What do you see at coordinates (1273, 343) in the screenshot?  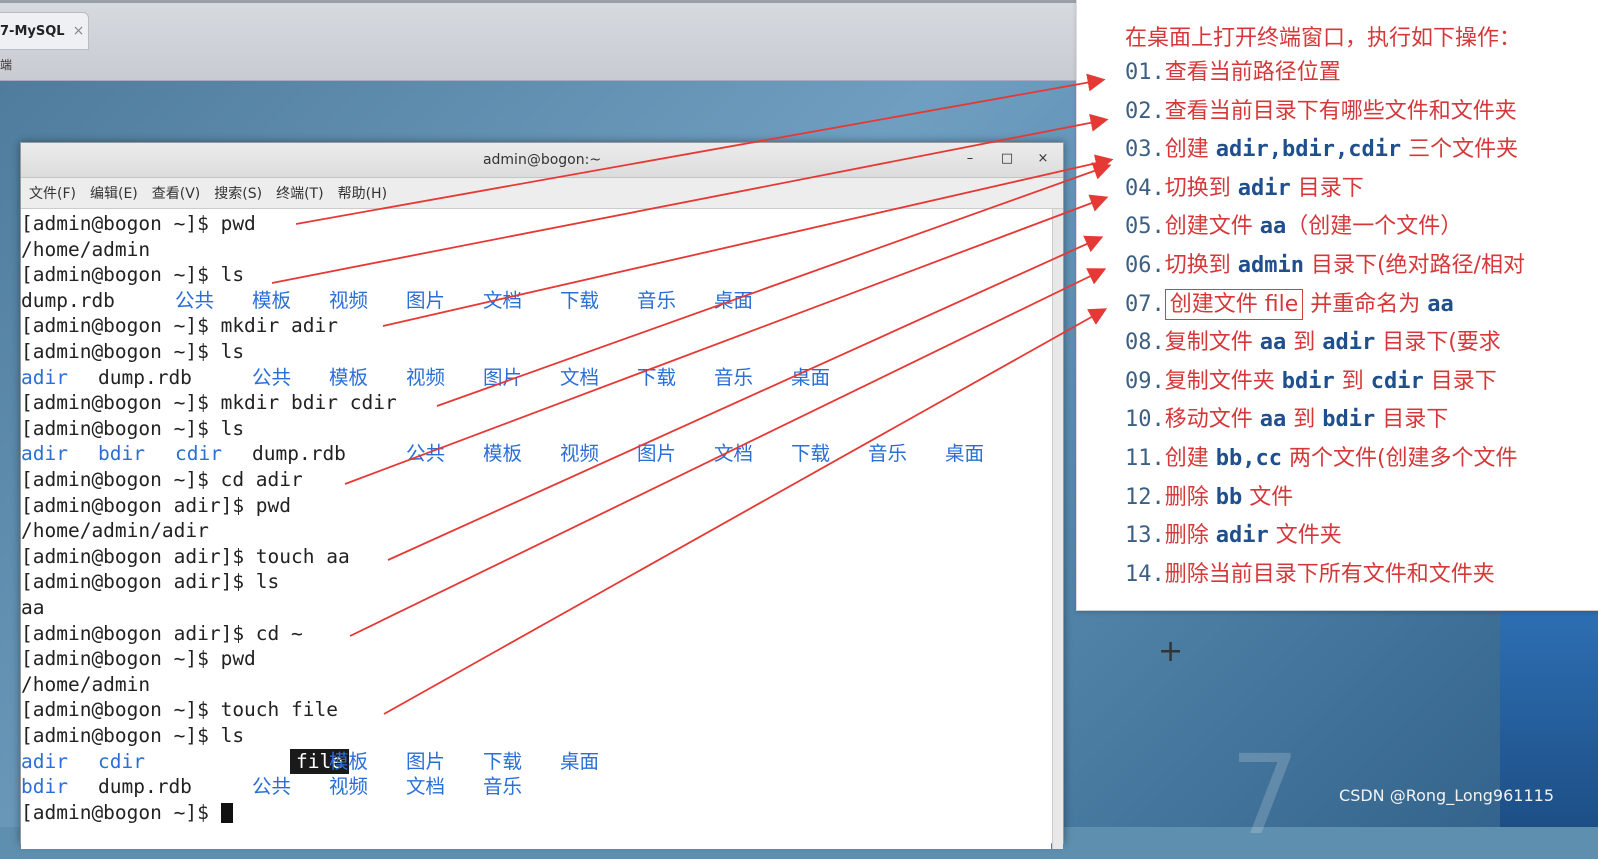 I see `step-keyword: aa` at bounding box center [1273, 343].